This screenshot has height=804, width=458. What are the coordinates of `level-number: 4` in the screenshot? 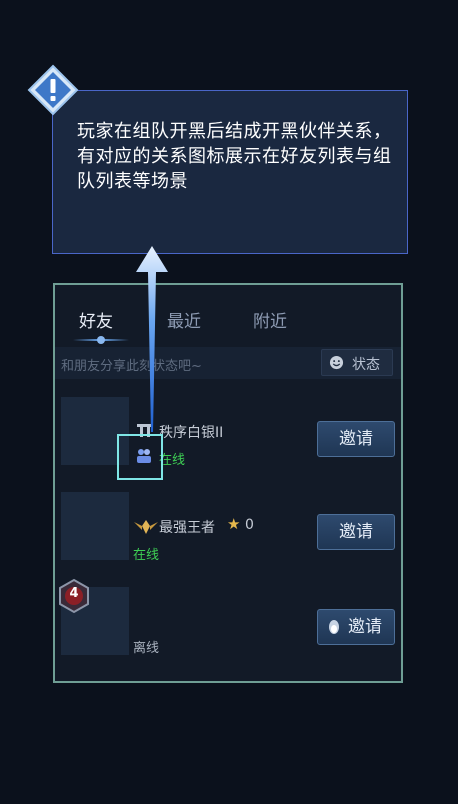 It's located at (74, 593).